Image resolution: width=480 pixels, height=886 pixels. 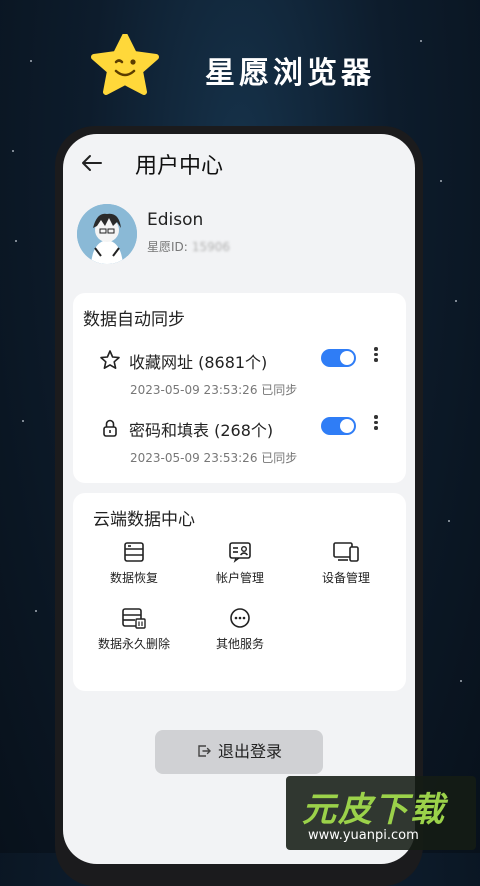 I want to click on page-title: 用户中心, so click(x=179, y=166).